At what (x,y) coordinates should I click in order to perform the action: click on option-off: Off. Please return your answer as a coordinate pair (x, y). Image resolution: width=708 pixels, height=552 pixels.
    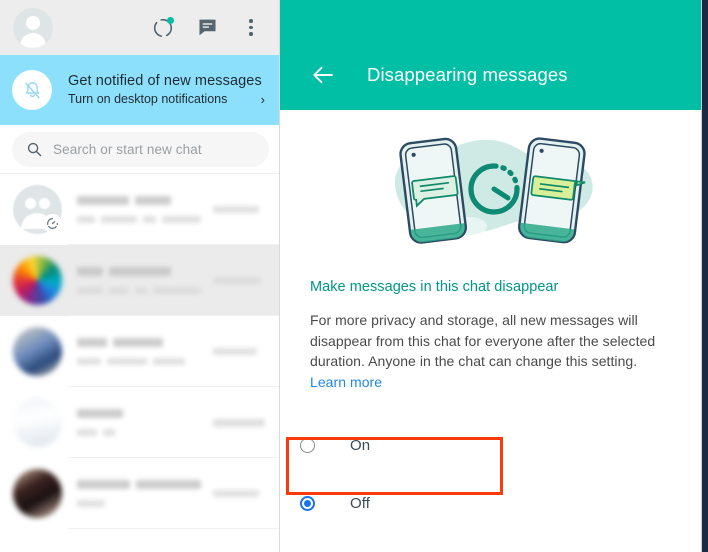
    Looking at the image, I should click on (494, 503).